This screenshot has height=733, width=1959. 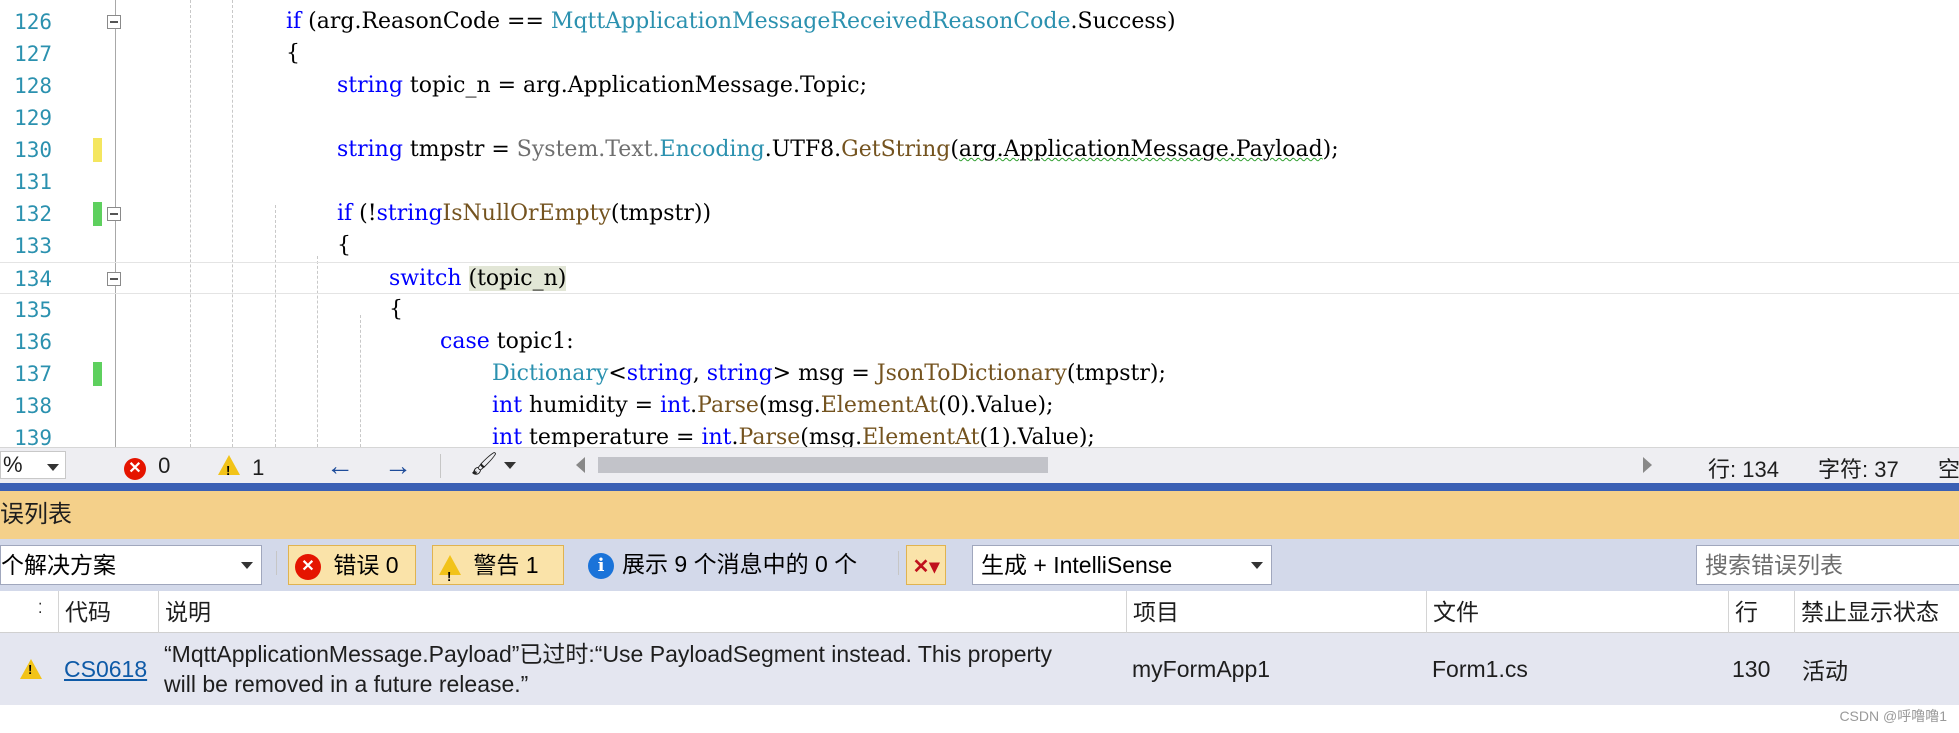 What do you see at coordinates (33, 246) in the screenshot?
I see `line-number: 133` at bounding box center [33, 246].